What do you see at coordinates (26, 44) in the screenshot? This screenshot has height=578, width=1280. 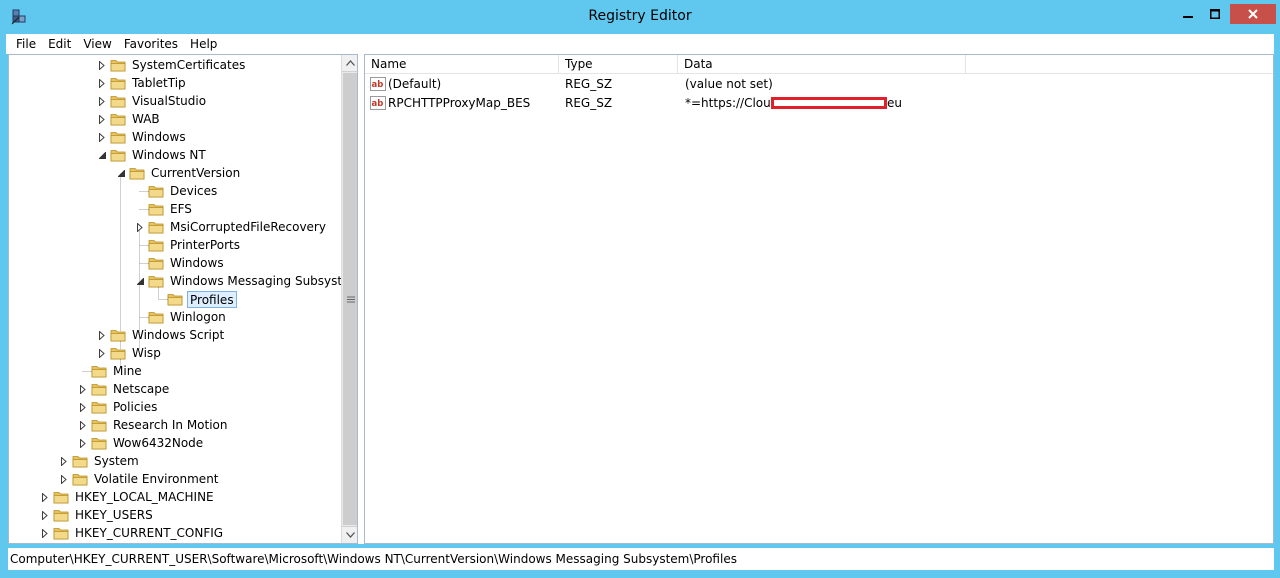 I see `menu-file: File` at bounding box center [26, 44].